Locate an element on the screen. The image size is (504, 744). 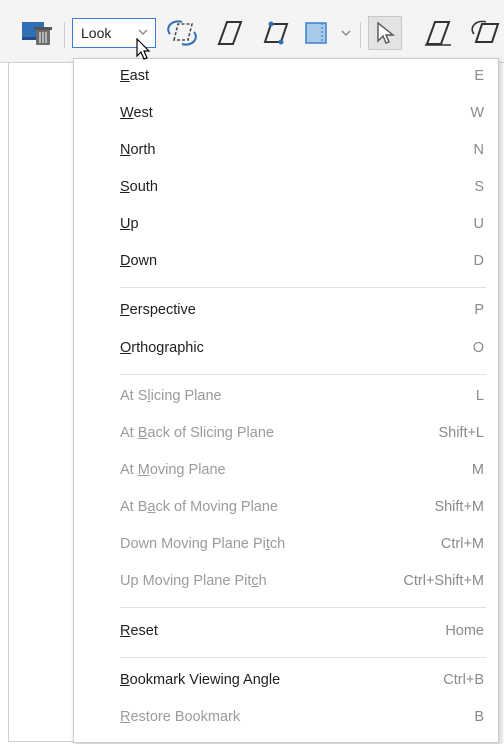
rotate-planes-button is located at coordinates (182, 33).